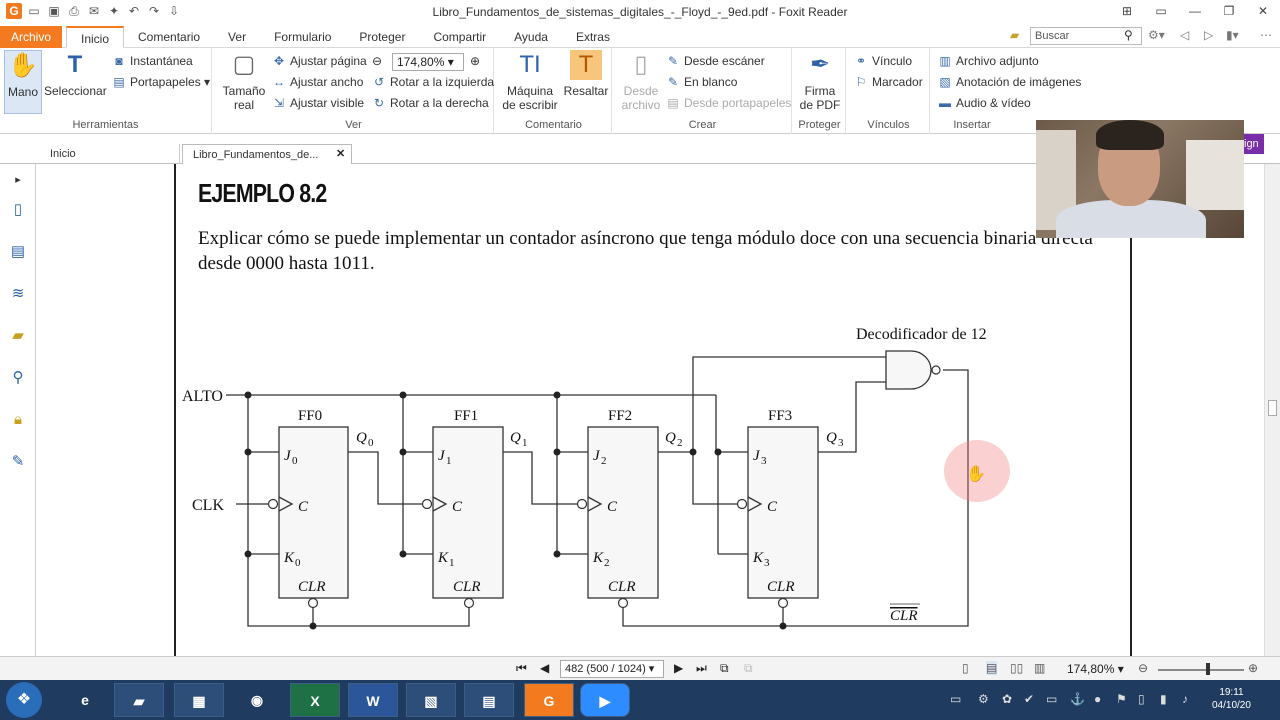  I want to click on last-page-icon: ⏭, so click(701, 668).